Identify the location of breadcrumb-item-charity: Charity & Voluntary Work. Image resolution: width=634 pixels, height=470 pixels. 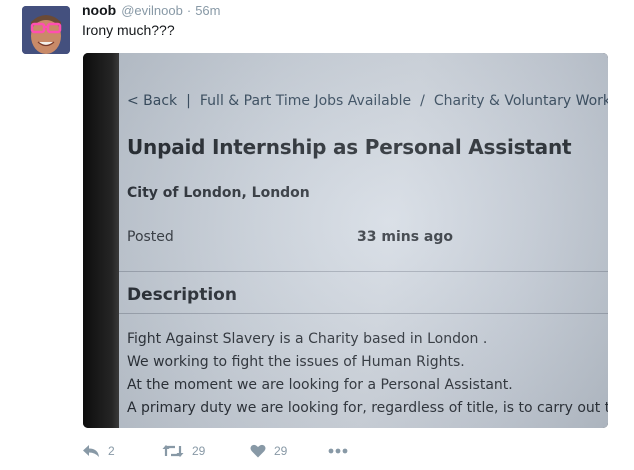
(520, 101).